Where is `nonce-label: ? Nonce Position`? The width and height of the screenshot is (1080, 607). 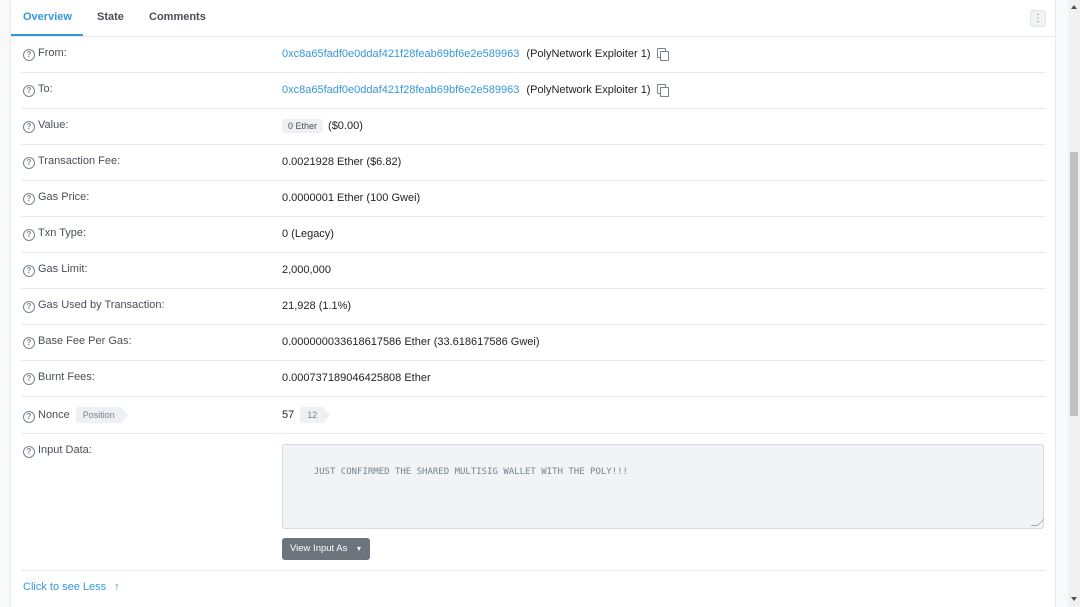
nonce-label: ? Nonce Position is located at coordinates (75, 414).